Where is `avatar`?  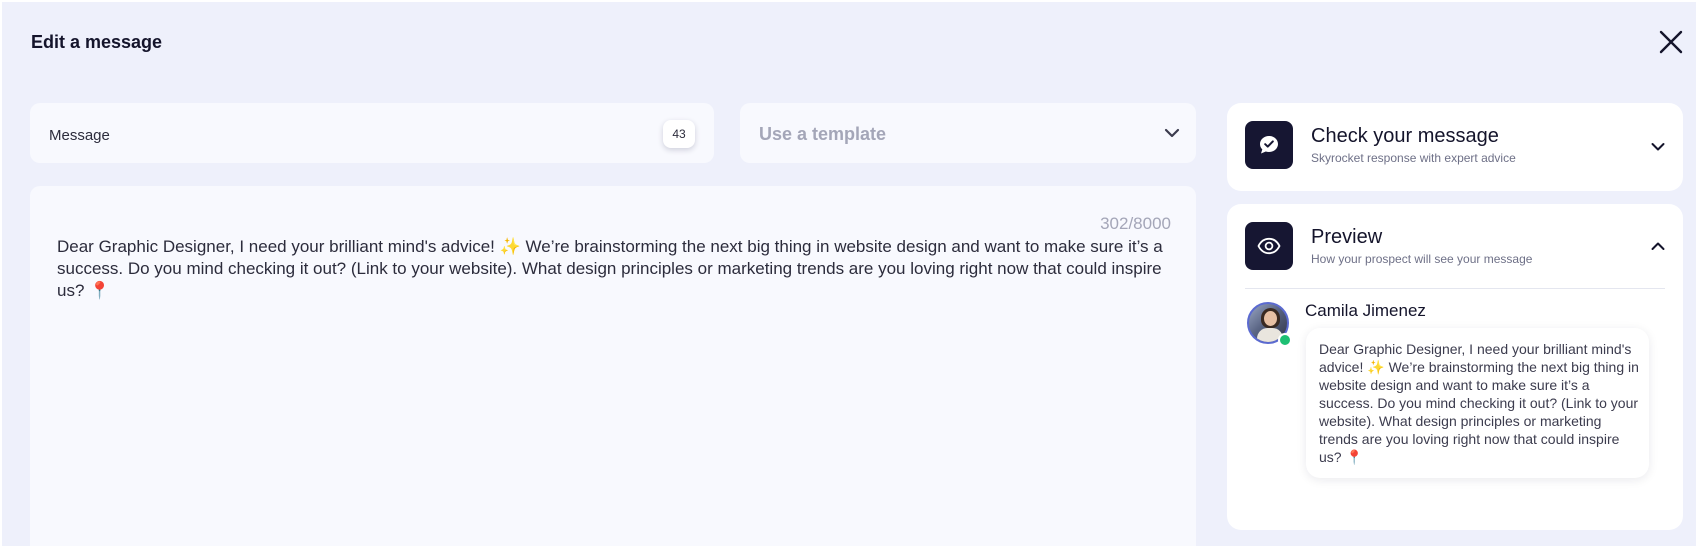
avatar is located at coordinates (1269, 324).